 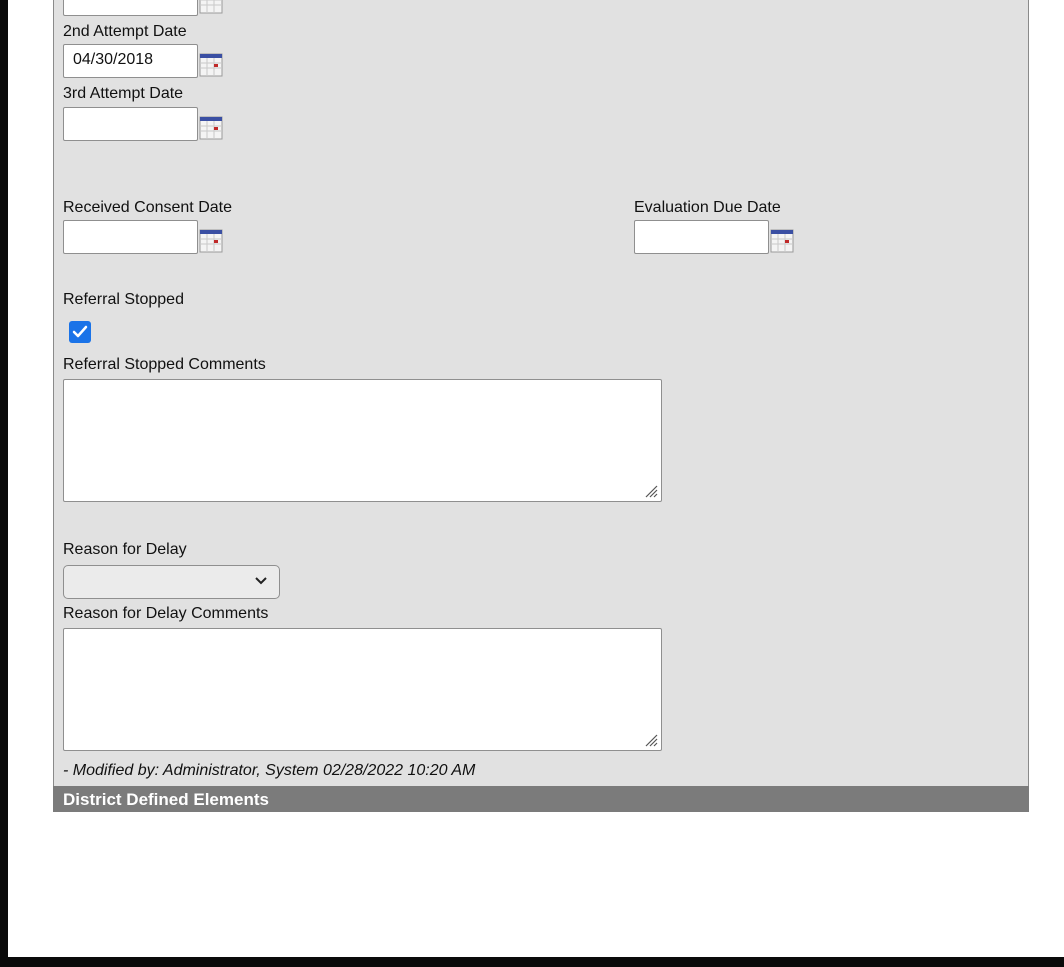 I want to click on evaluation-due-date-input, so click(x=701, y=237).